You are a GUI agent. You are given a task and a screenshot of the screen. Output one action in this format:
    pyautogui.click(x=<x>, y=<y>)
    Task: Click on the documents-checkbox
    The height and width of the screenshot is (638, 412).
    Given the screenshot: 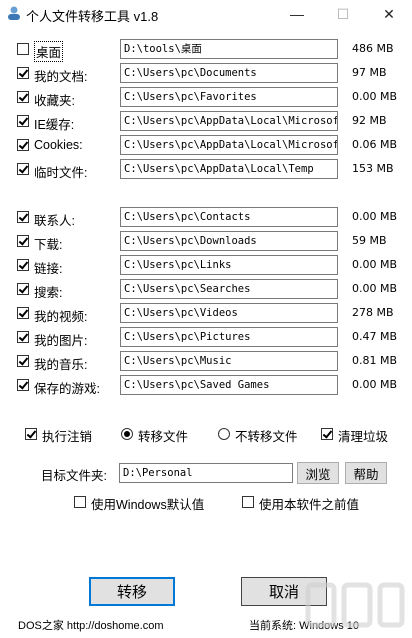 What is the action you would take?
    pyautogui.click(x=23, y=73)
    